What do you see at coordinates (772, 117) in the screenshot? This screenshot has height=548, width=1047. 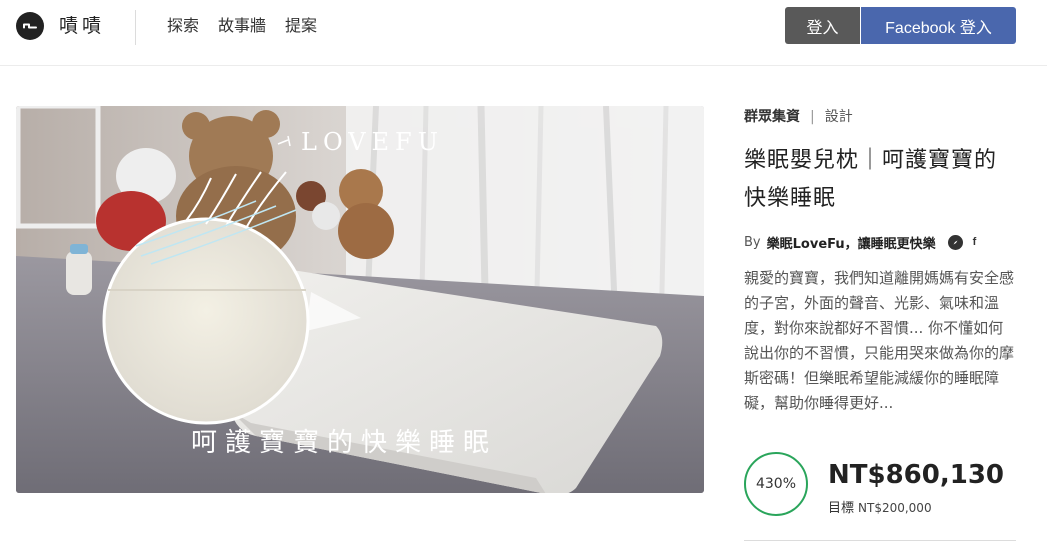 I see `category-link: 群眾集資` at bounding box center [772, 117].